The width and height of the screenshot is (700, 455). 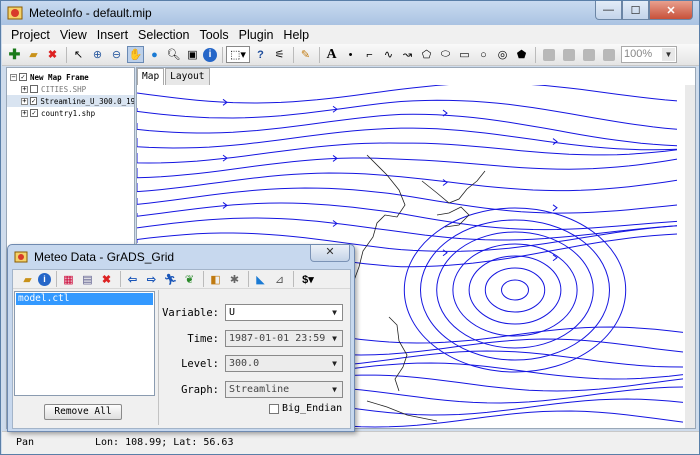 What do you see at coordinates (173, 54) in the screenshot?
I see `magnifier-icon: 🔍︎` at bounding box center [173, 54].